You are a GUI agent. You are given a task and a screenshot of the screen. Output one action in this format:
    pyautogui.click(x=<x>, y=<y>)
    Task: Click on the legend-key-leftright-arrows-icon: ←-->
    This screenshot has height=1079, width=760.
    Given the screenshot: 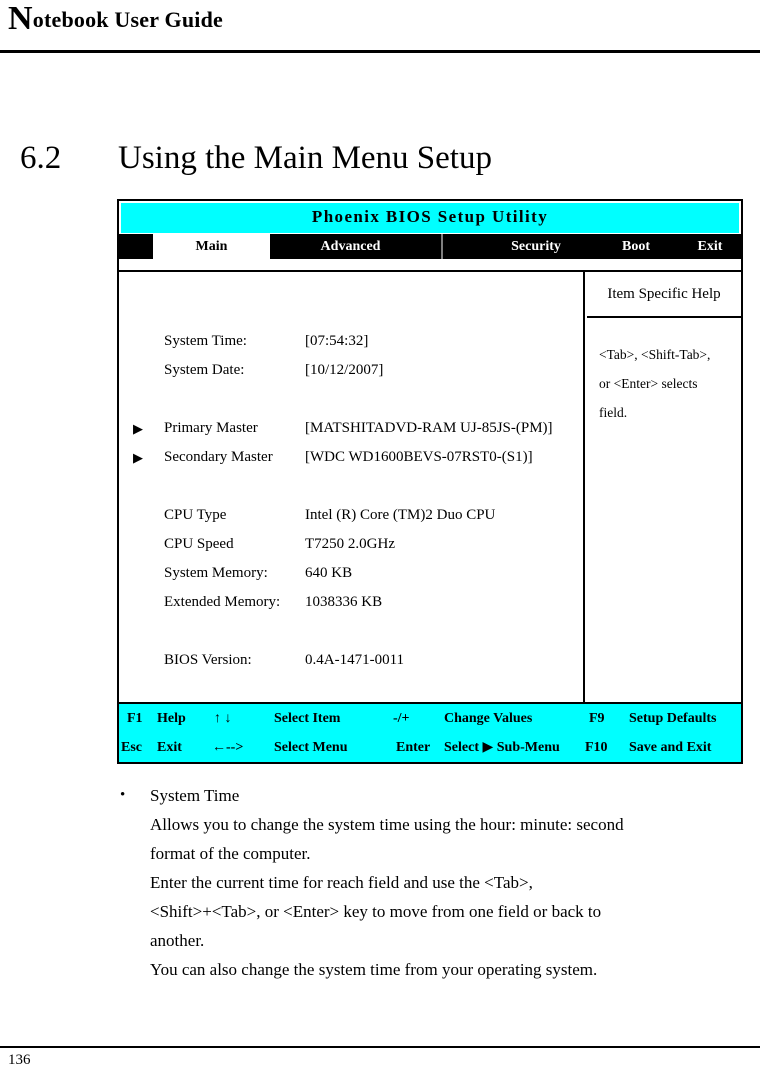 What is the action you would take?
    pyautogui.click(x=227, y=747)
    